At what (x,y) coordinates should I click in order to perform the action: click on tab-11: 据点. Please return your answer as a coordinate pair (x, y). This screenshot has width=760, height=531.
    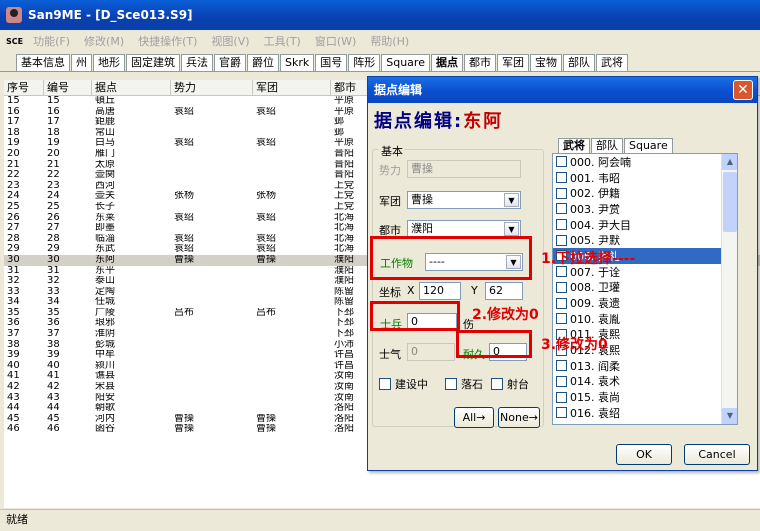
    Looking at the image, I should click on (446, 62).